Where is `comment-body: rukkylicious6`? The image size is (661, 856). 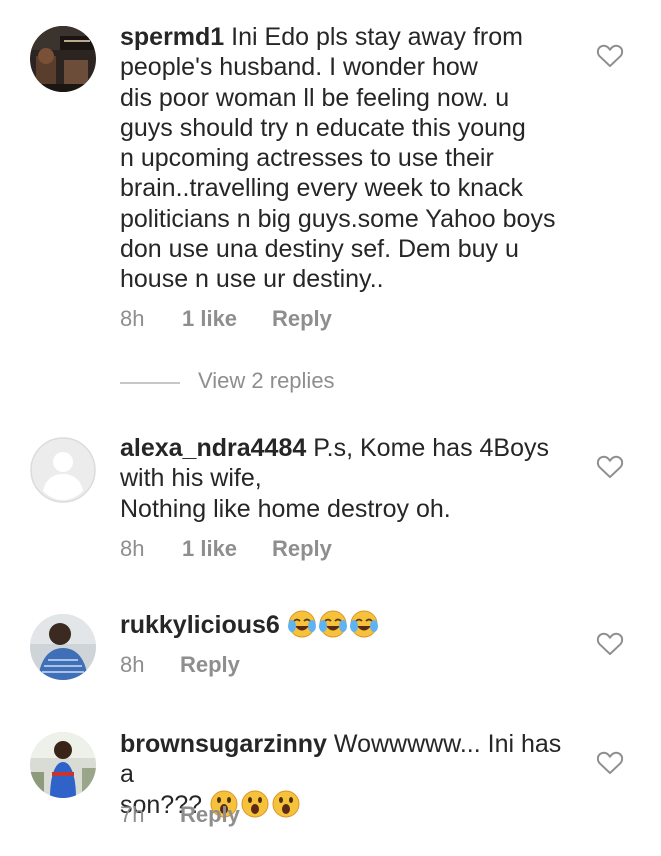 comment-body: rukkylicious6 is located at coordinates (350, 627).